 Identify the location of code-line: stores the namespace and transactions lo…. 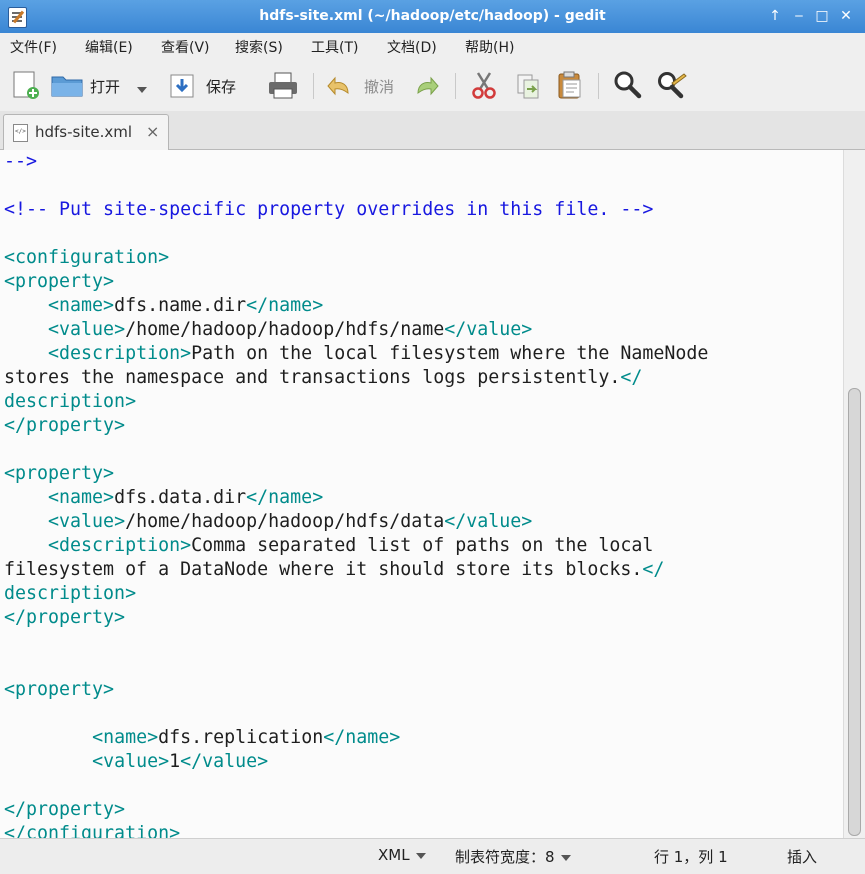
(323, 378).